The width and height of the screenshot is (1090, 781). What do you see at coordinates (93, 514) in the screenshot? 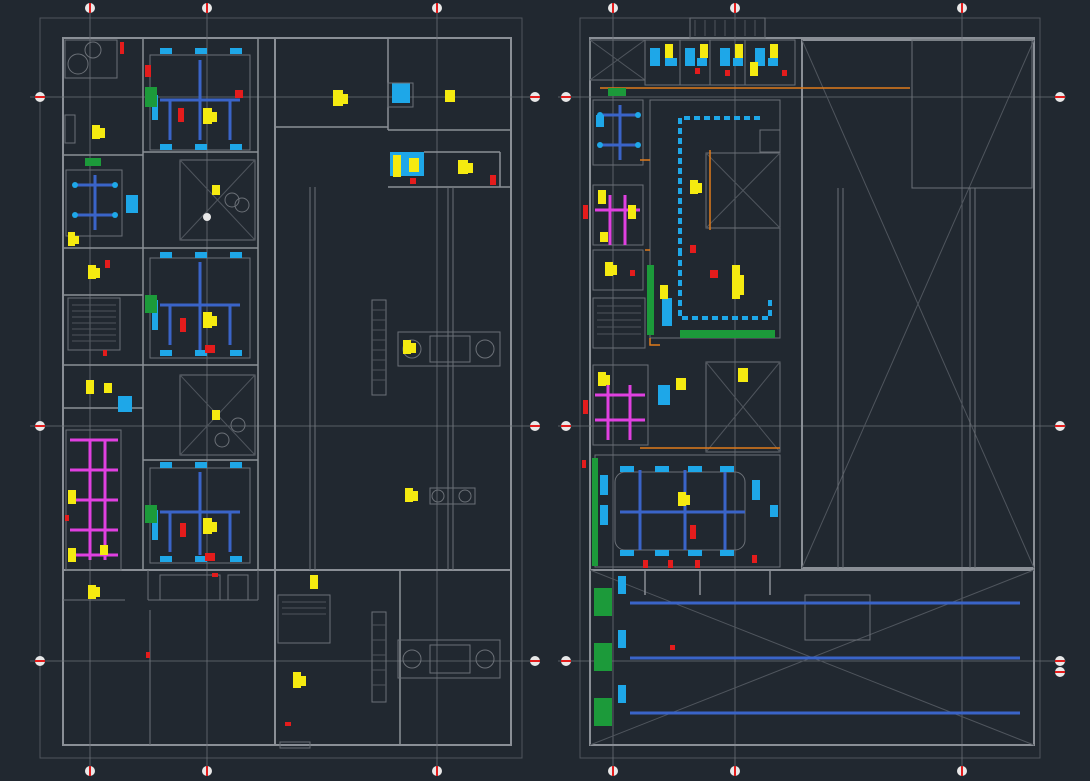
I see `left-toilet-block` at bounding box center [93, 514].